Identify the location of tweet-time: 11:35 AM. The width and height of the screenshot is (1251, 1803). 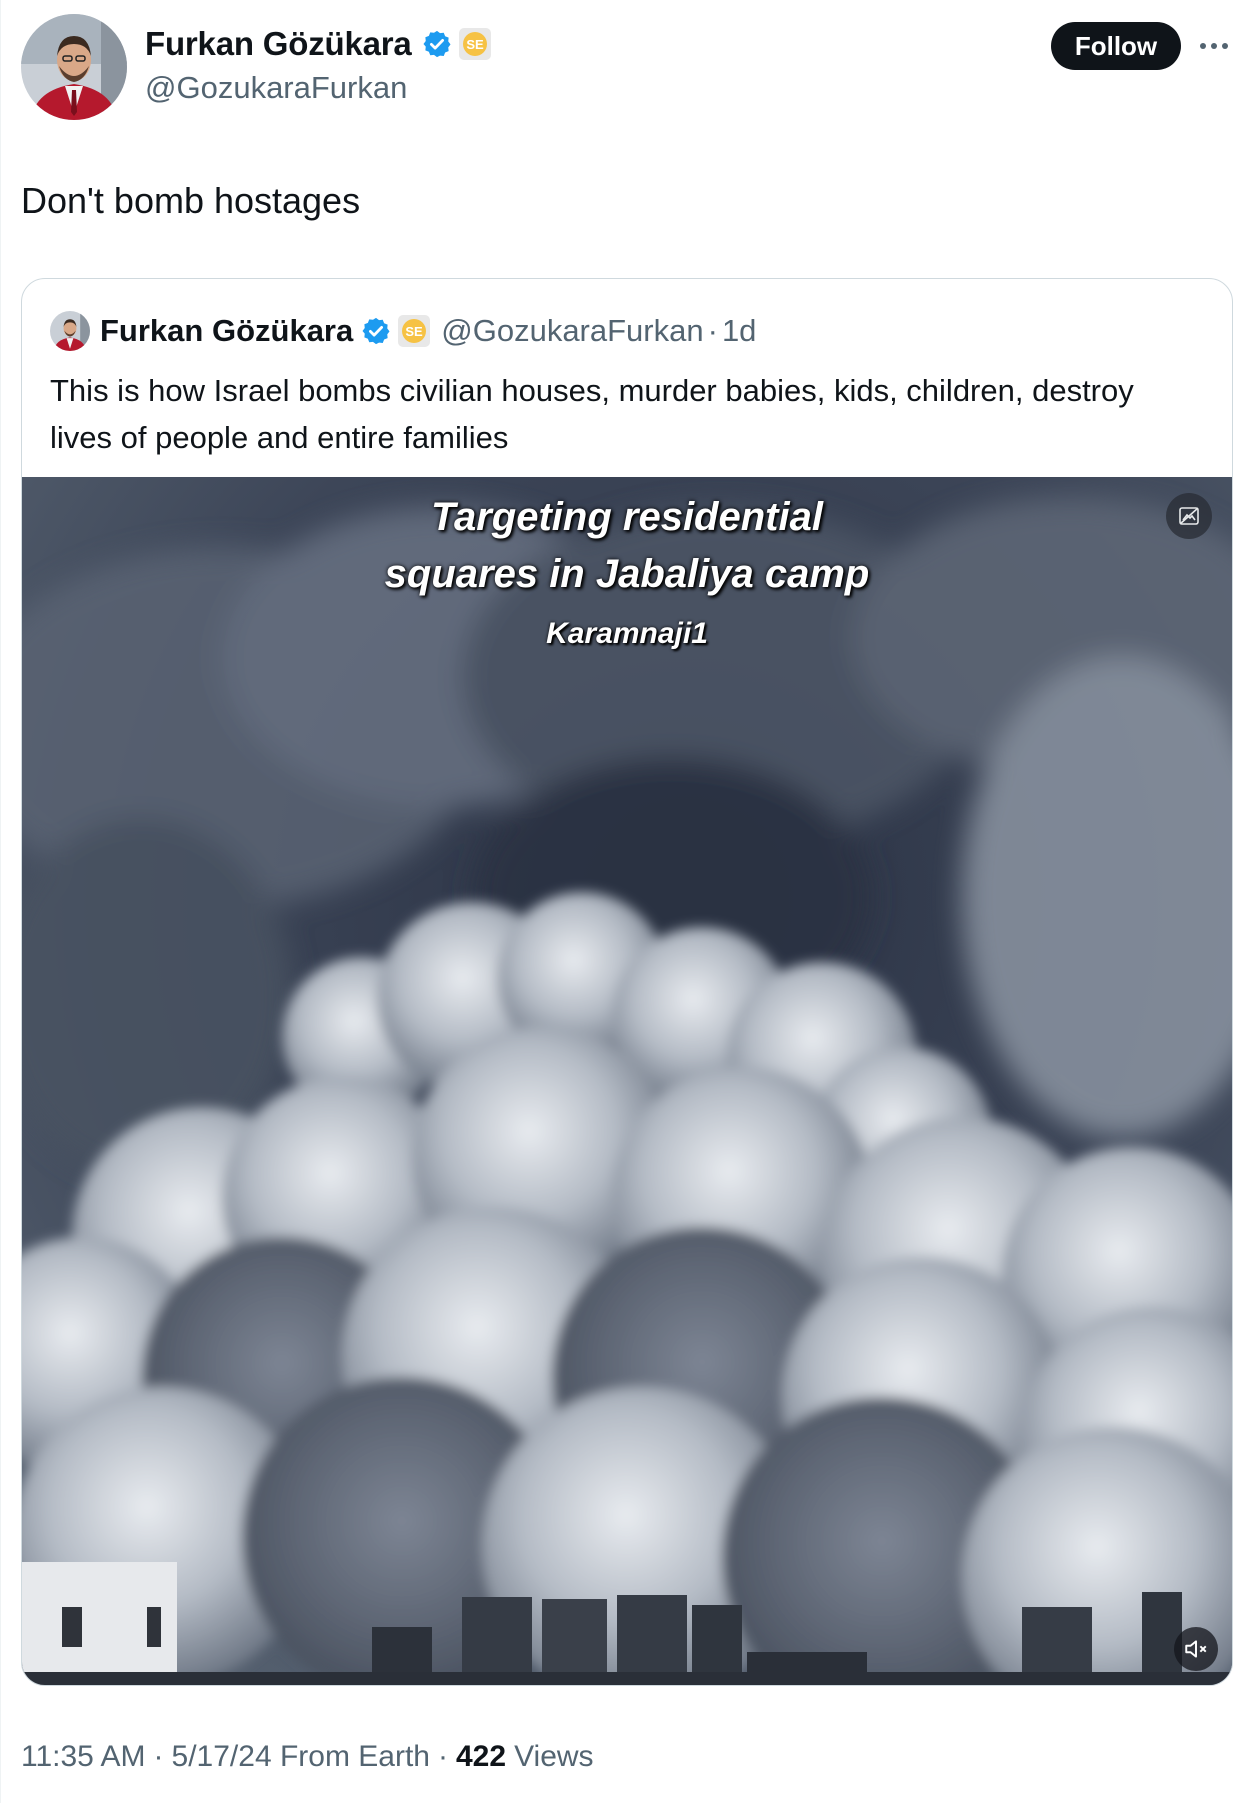
(83, 1757).